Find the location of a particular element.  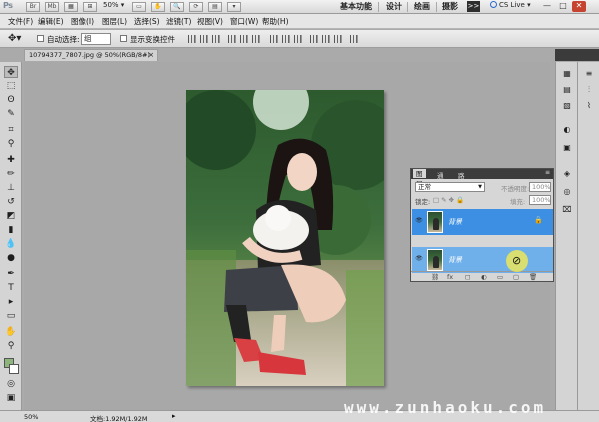

dodge-tool-icon: ● is located at coordinates (11, 258).